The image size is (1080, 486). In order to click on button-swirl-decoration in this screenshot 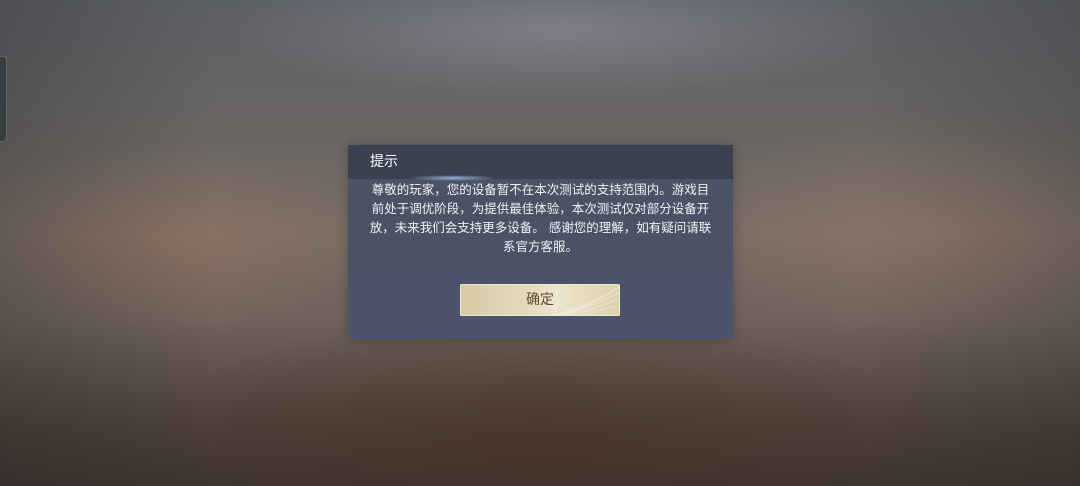, I will do `click(586, 300)`.